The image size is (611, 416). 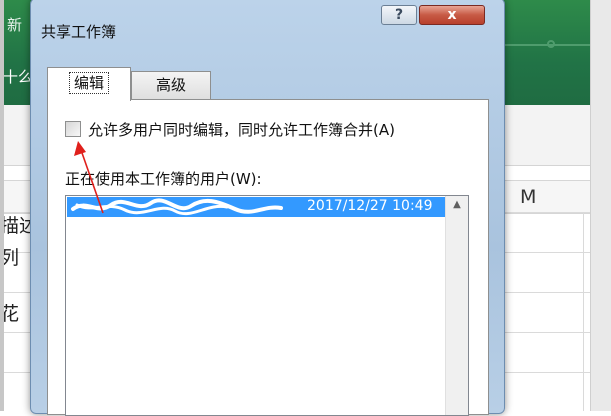 What do you see at coordinates (241, 129) in the screenshot?
I see `allow-multi-user-label: 允许多用户同时编辑，同时允许工作簿合并(A)` at bounding box center [241, 129].